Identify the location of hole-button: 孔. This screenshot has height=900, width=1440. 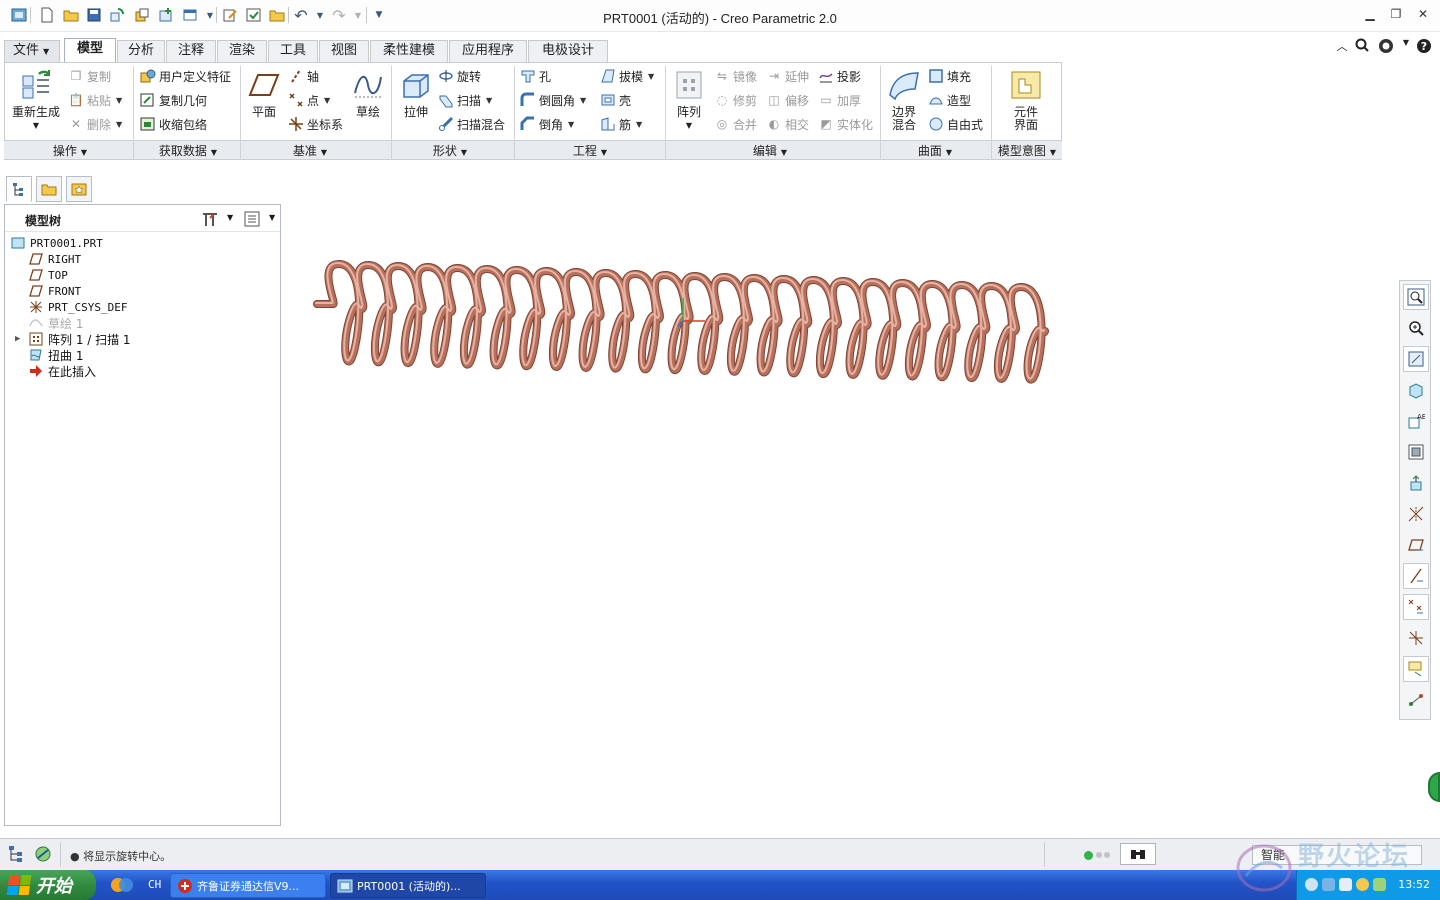
(535, 76).